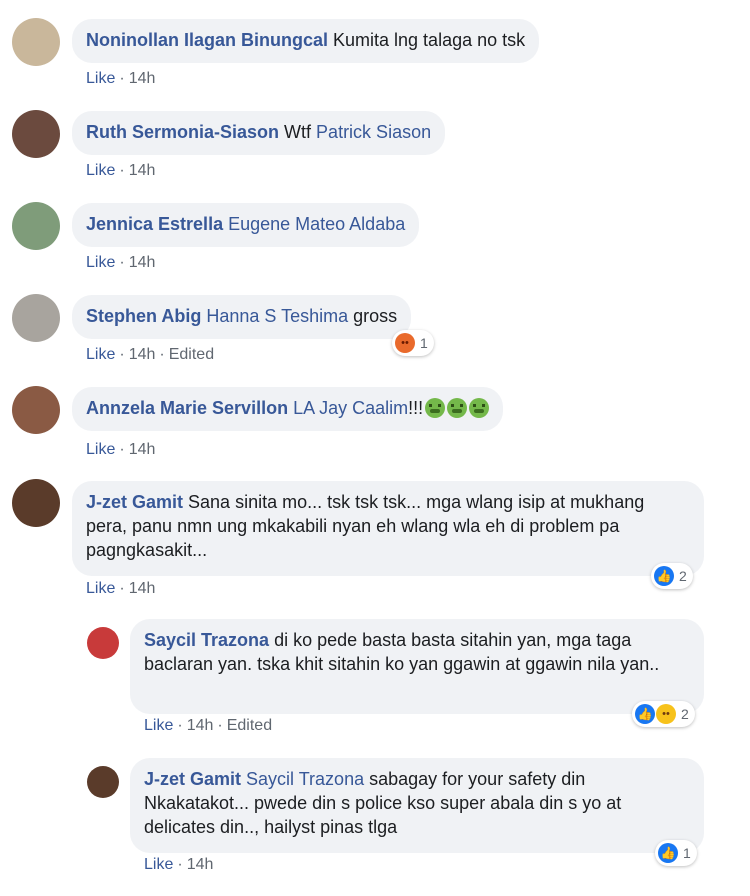 This screenshot has height=896, width=750. Describe the element at coordinates (305, 779) in the screenshot. I see `mention-link: Saycil Trazona` at that location.